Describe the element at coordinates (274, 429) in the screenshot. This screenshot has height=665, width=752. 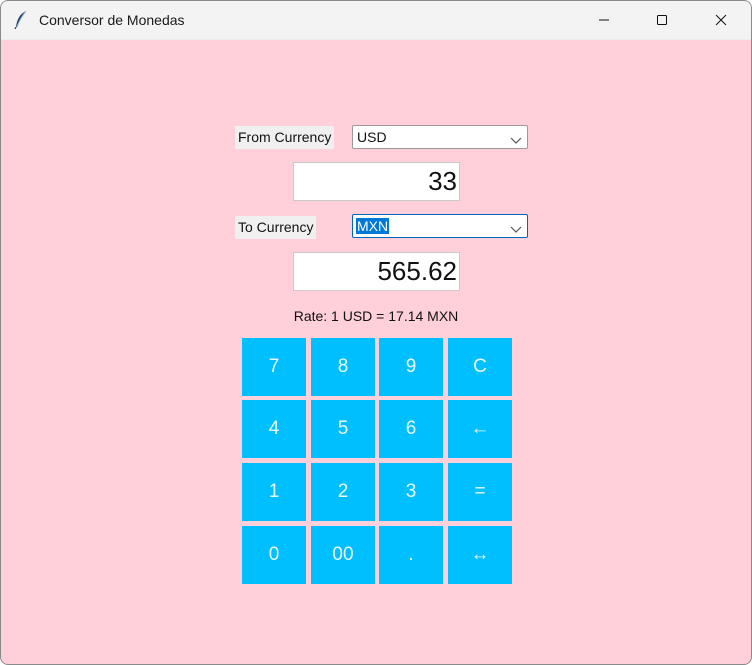
I see `key-4: 4` at that location.